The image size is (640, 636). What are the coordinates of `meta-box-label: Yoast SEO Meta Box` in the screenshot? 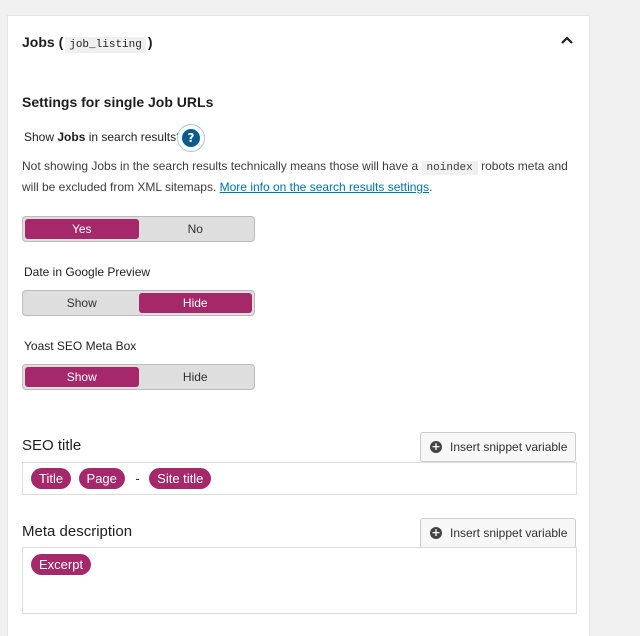 It's located at (80, 346).